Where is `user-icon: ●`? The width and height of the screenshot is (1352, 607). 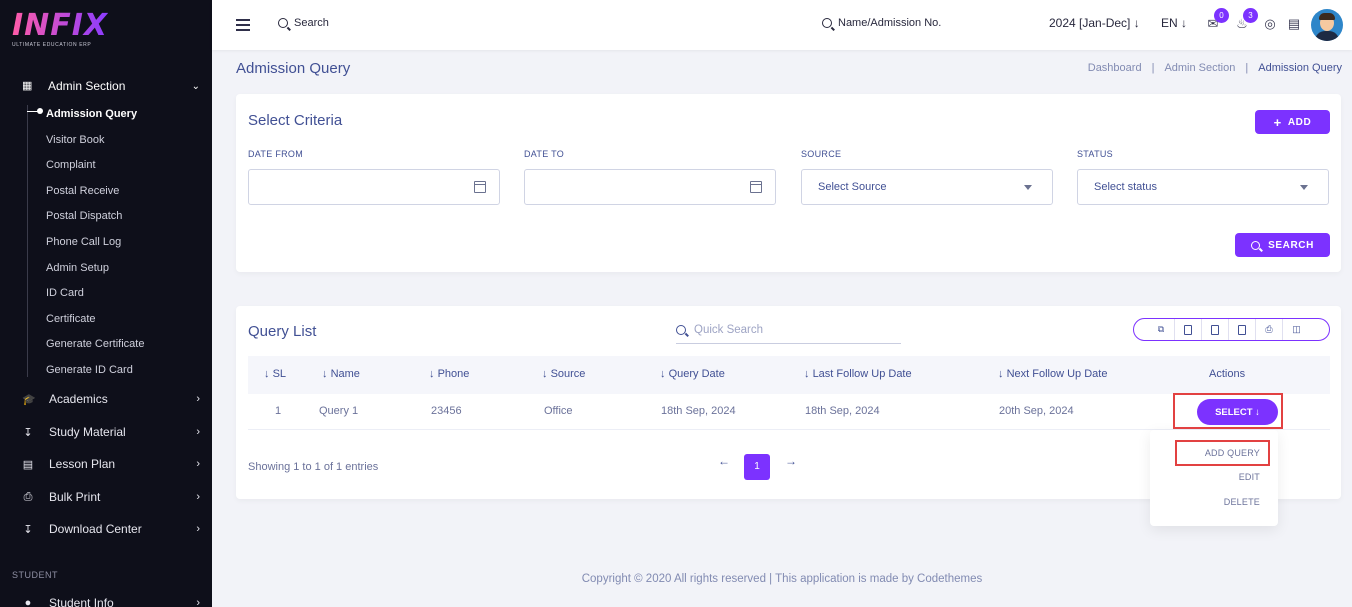 user-icon: ● is located at coordinates (28, 602).